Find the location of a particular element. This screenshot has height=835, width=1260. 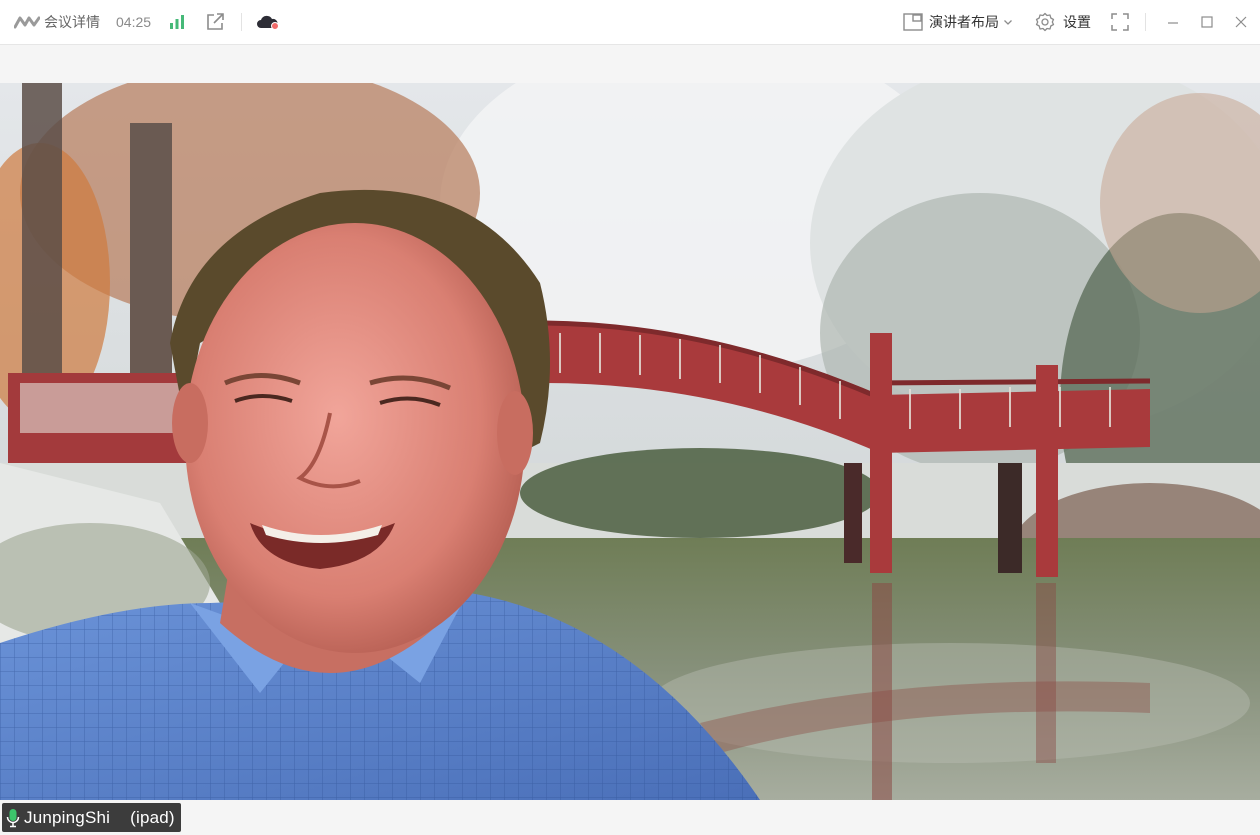

speaker-name-tag: JunpingShi (ipad) is located at coordinates (91, 817).